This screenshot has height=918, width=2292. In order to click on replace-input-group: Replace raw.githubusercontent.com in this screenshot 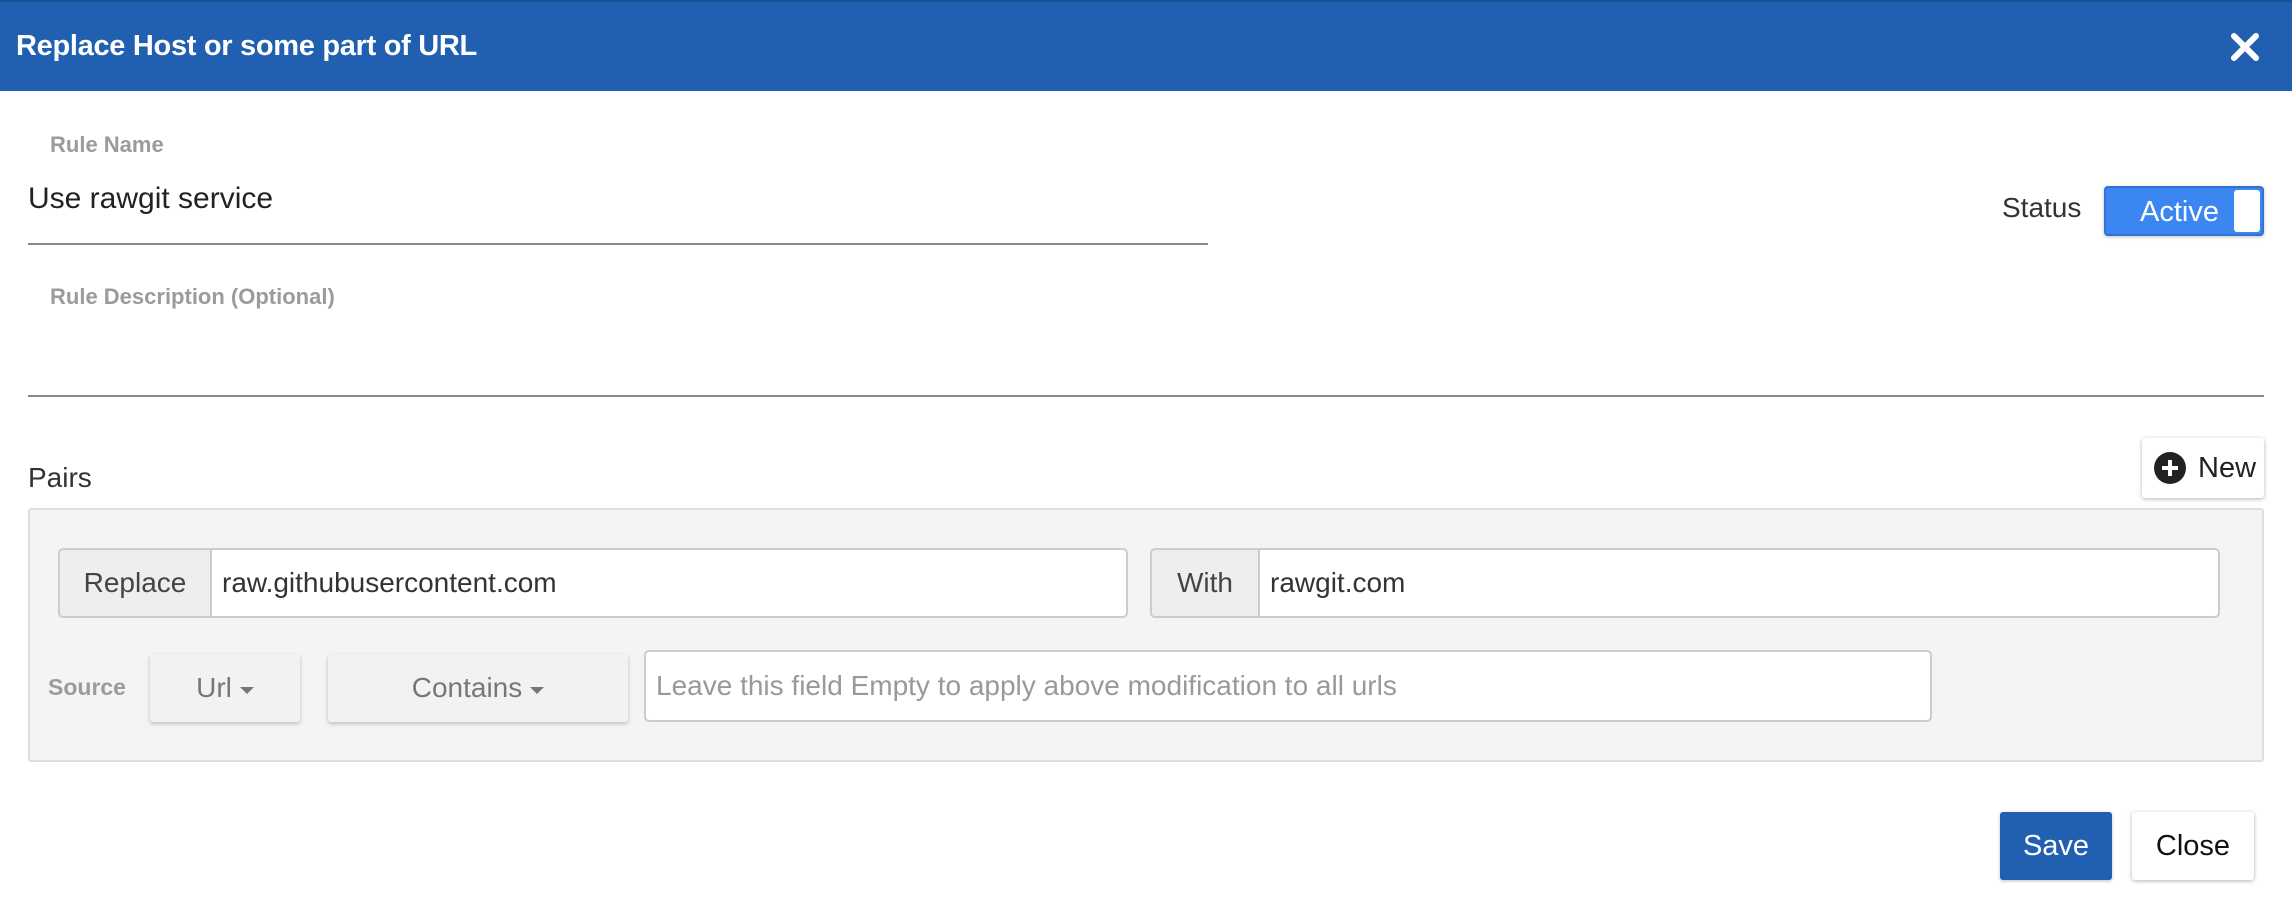, I will do `click(593, 583)`.